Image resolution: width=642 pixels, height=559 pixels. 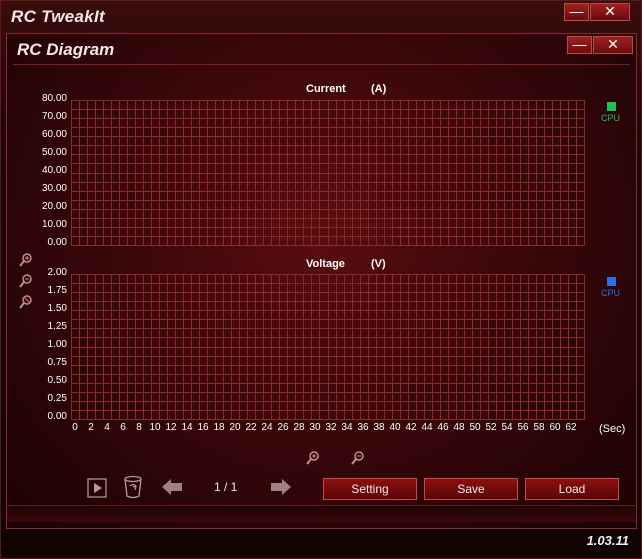 I want to click on voltage-y-tick-label: 0.00, so click(x=57, y=416).